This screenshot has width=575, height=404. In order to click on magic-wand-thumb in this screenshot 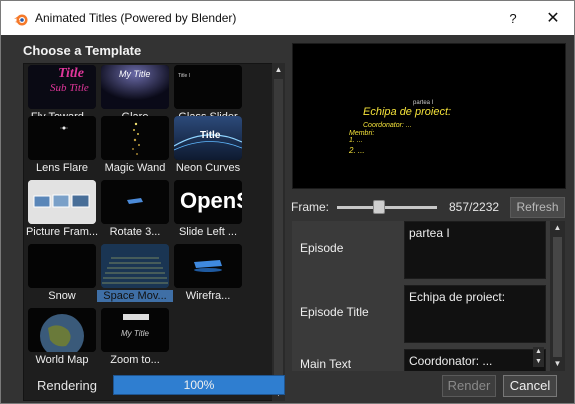, I will do `click(135, 138)`.